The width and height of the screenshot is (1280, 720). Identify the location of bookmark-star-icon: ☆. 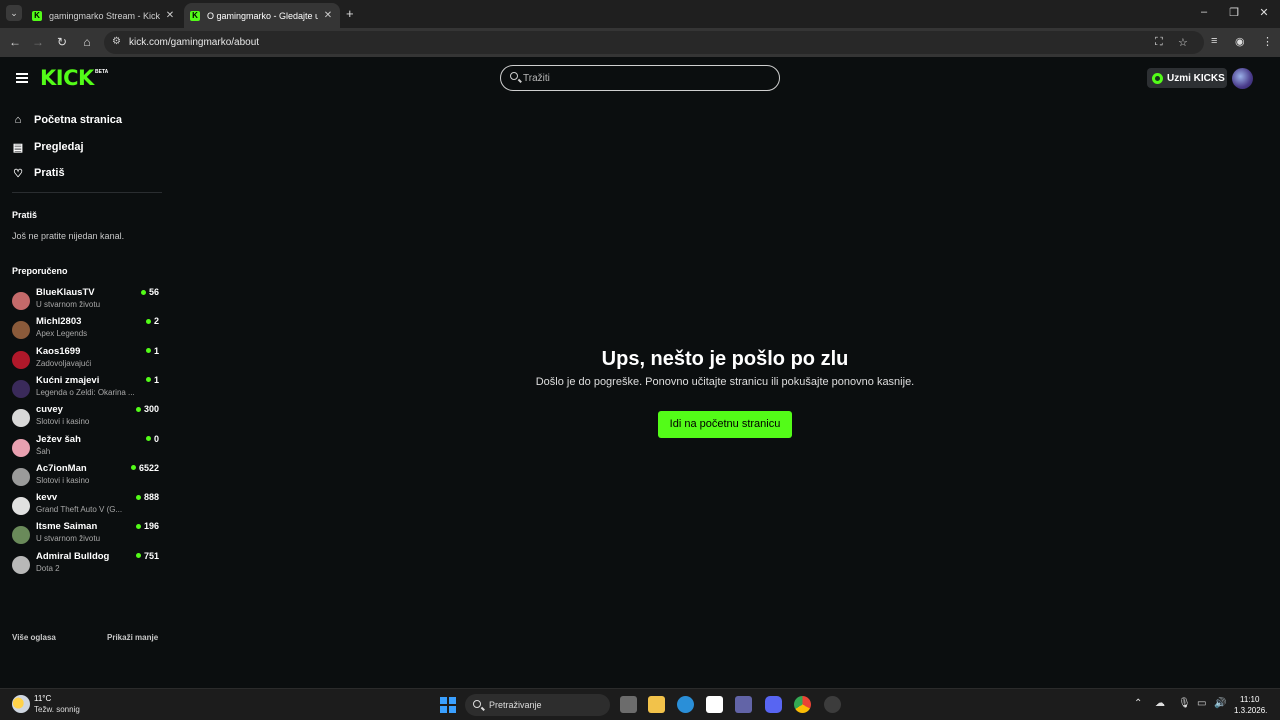
(1183, 42).